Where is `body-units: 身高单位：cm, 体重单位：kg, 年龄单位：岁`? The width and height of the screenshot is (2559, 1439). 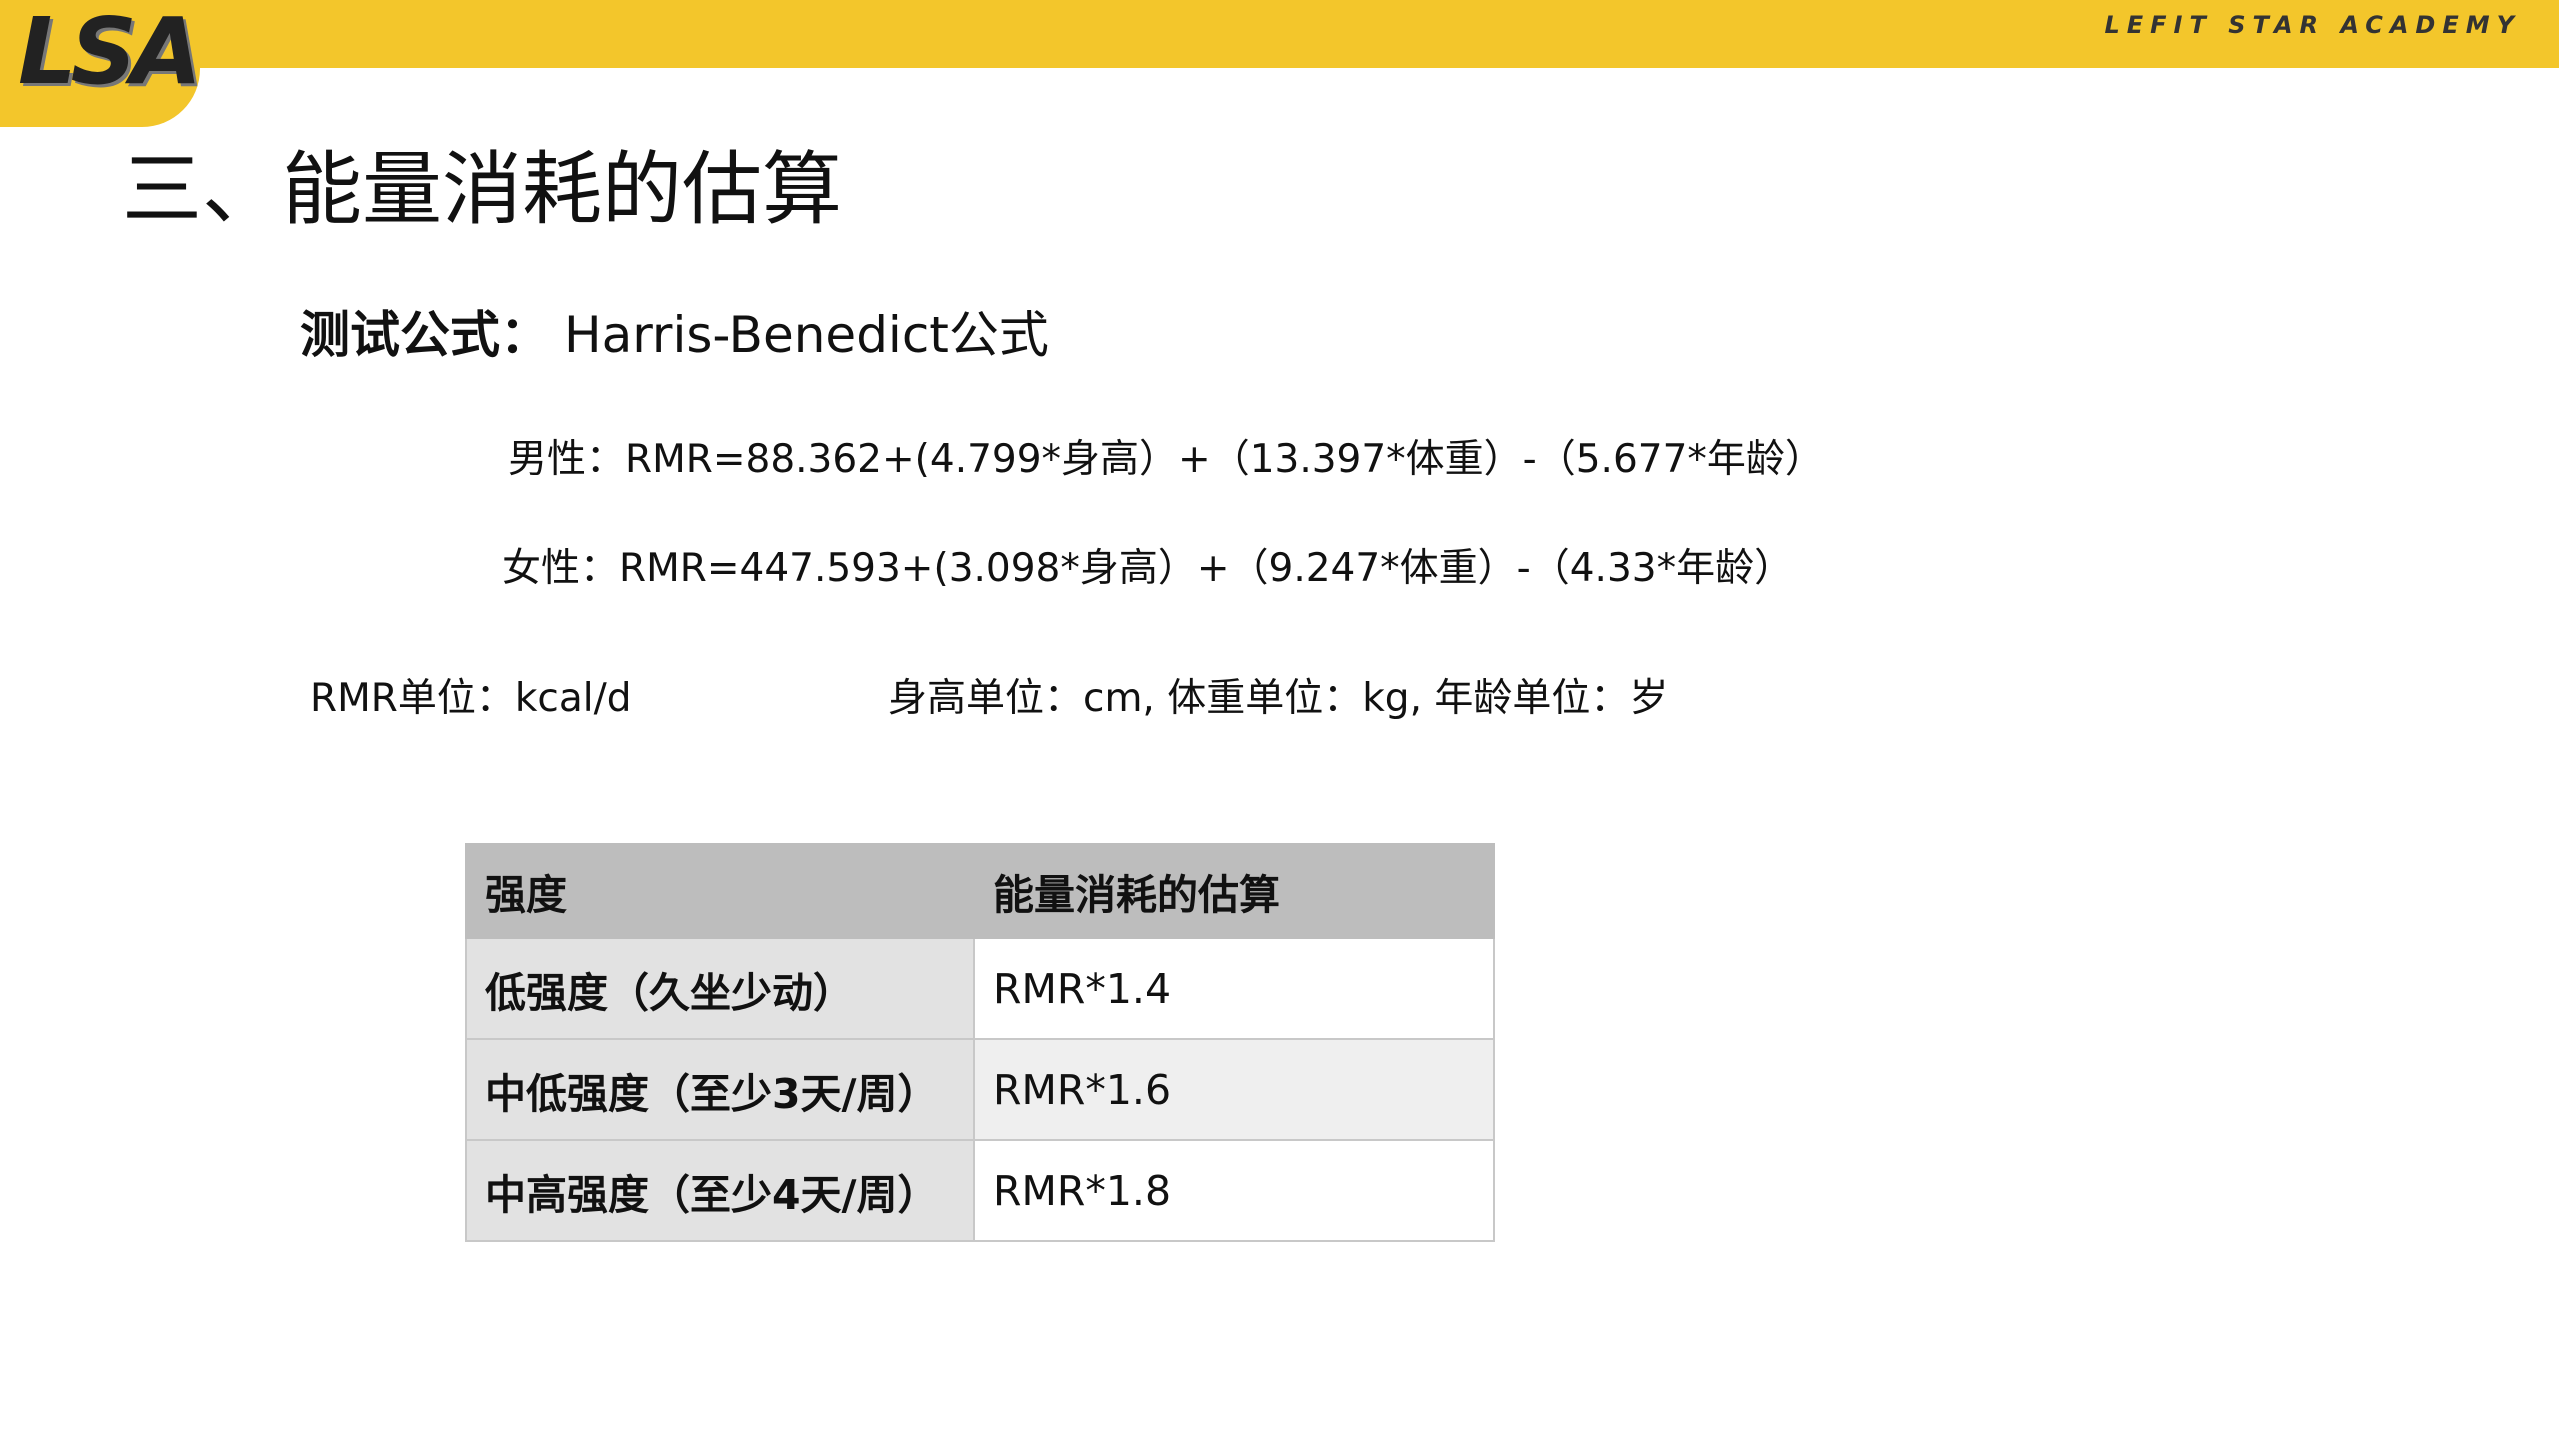
body-units: 身高单位：cm, 体重单位：kg, 年龄单位：岁 is located at coordinates (1278, 698).